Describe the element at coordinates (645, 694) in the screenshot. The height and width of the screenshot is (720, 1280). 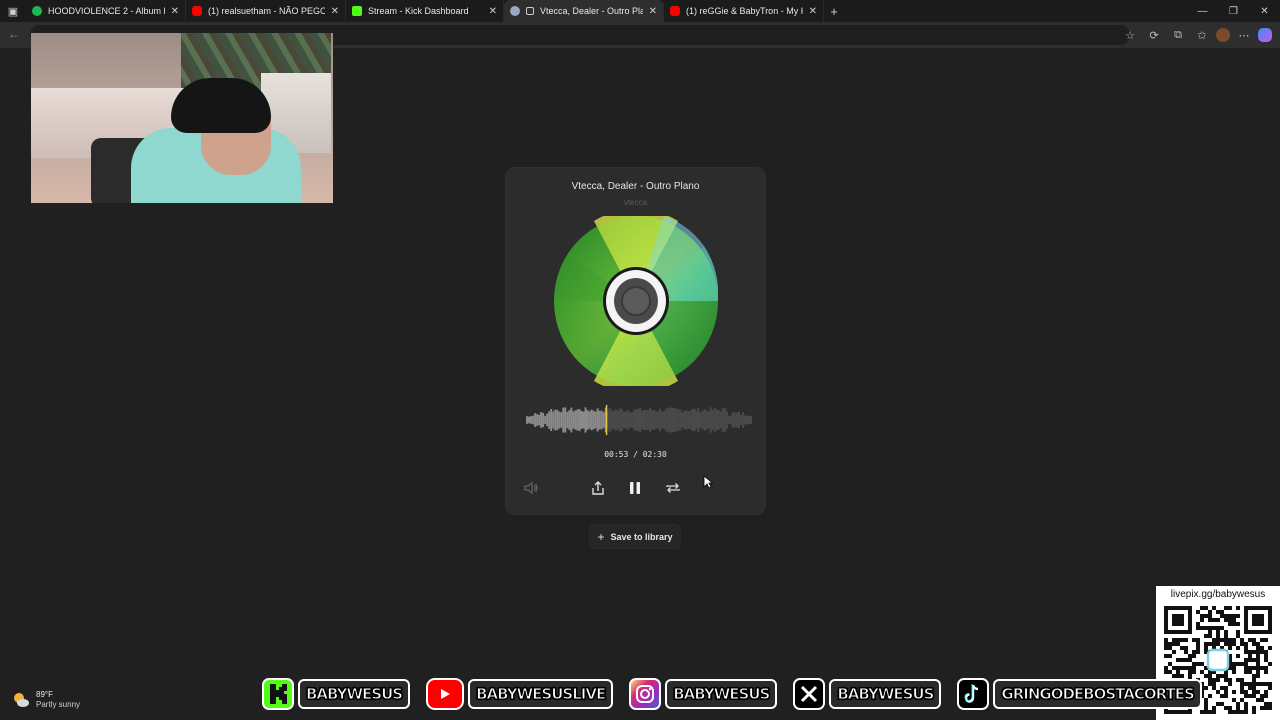
I see `instagram-logo-icon` at that location.